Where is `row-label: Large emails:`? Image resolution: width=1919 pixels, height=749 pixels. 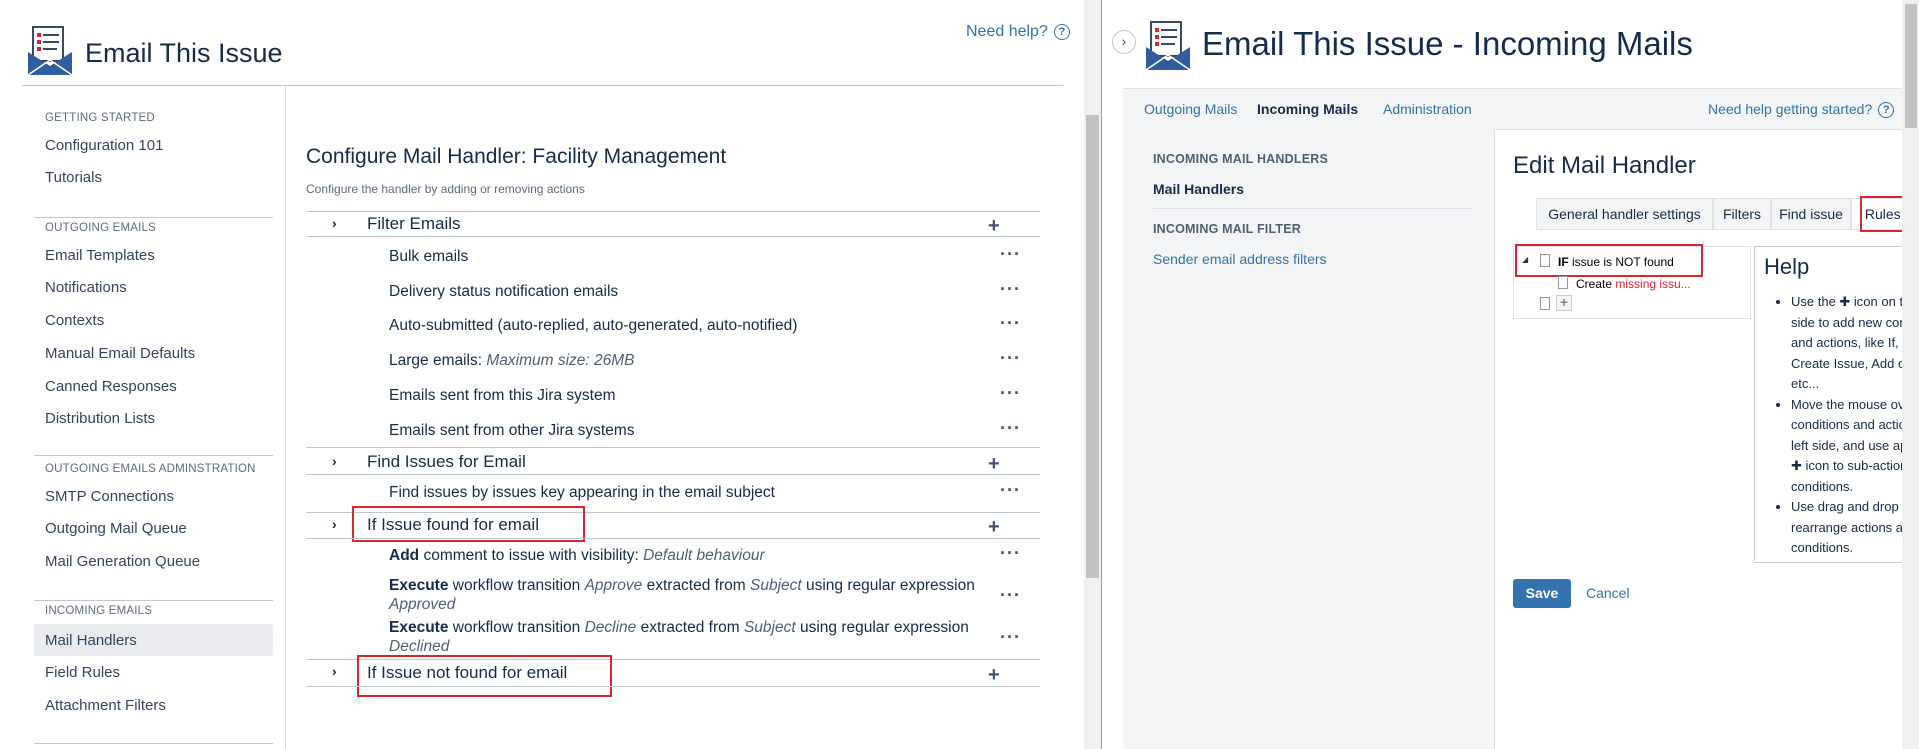 row-label: Large emails: is located at coordinates (436, 360).